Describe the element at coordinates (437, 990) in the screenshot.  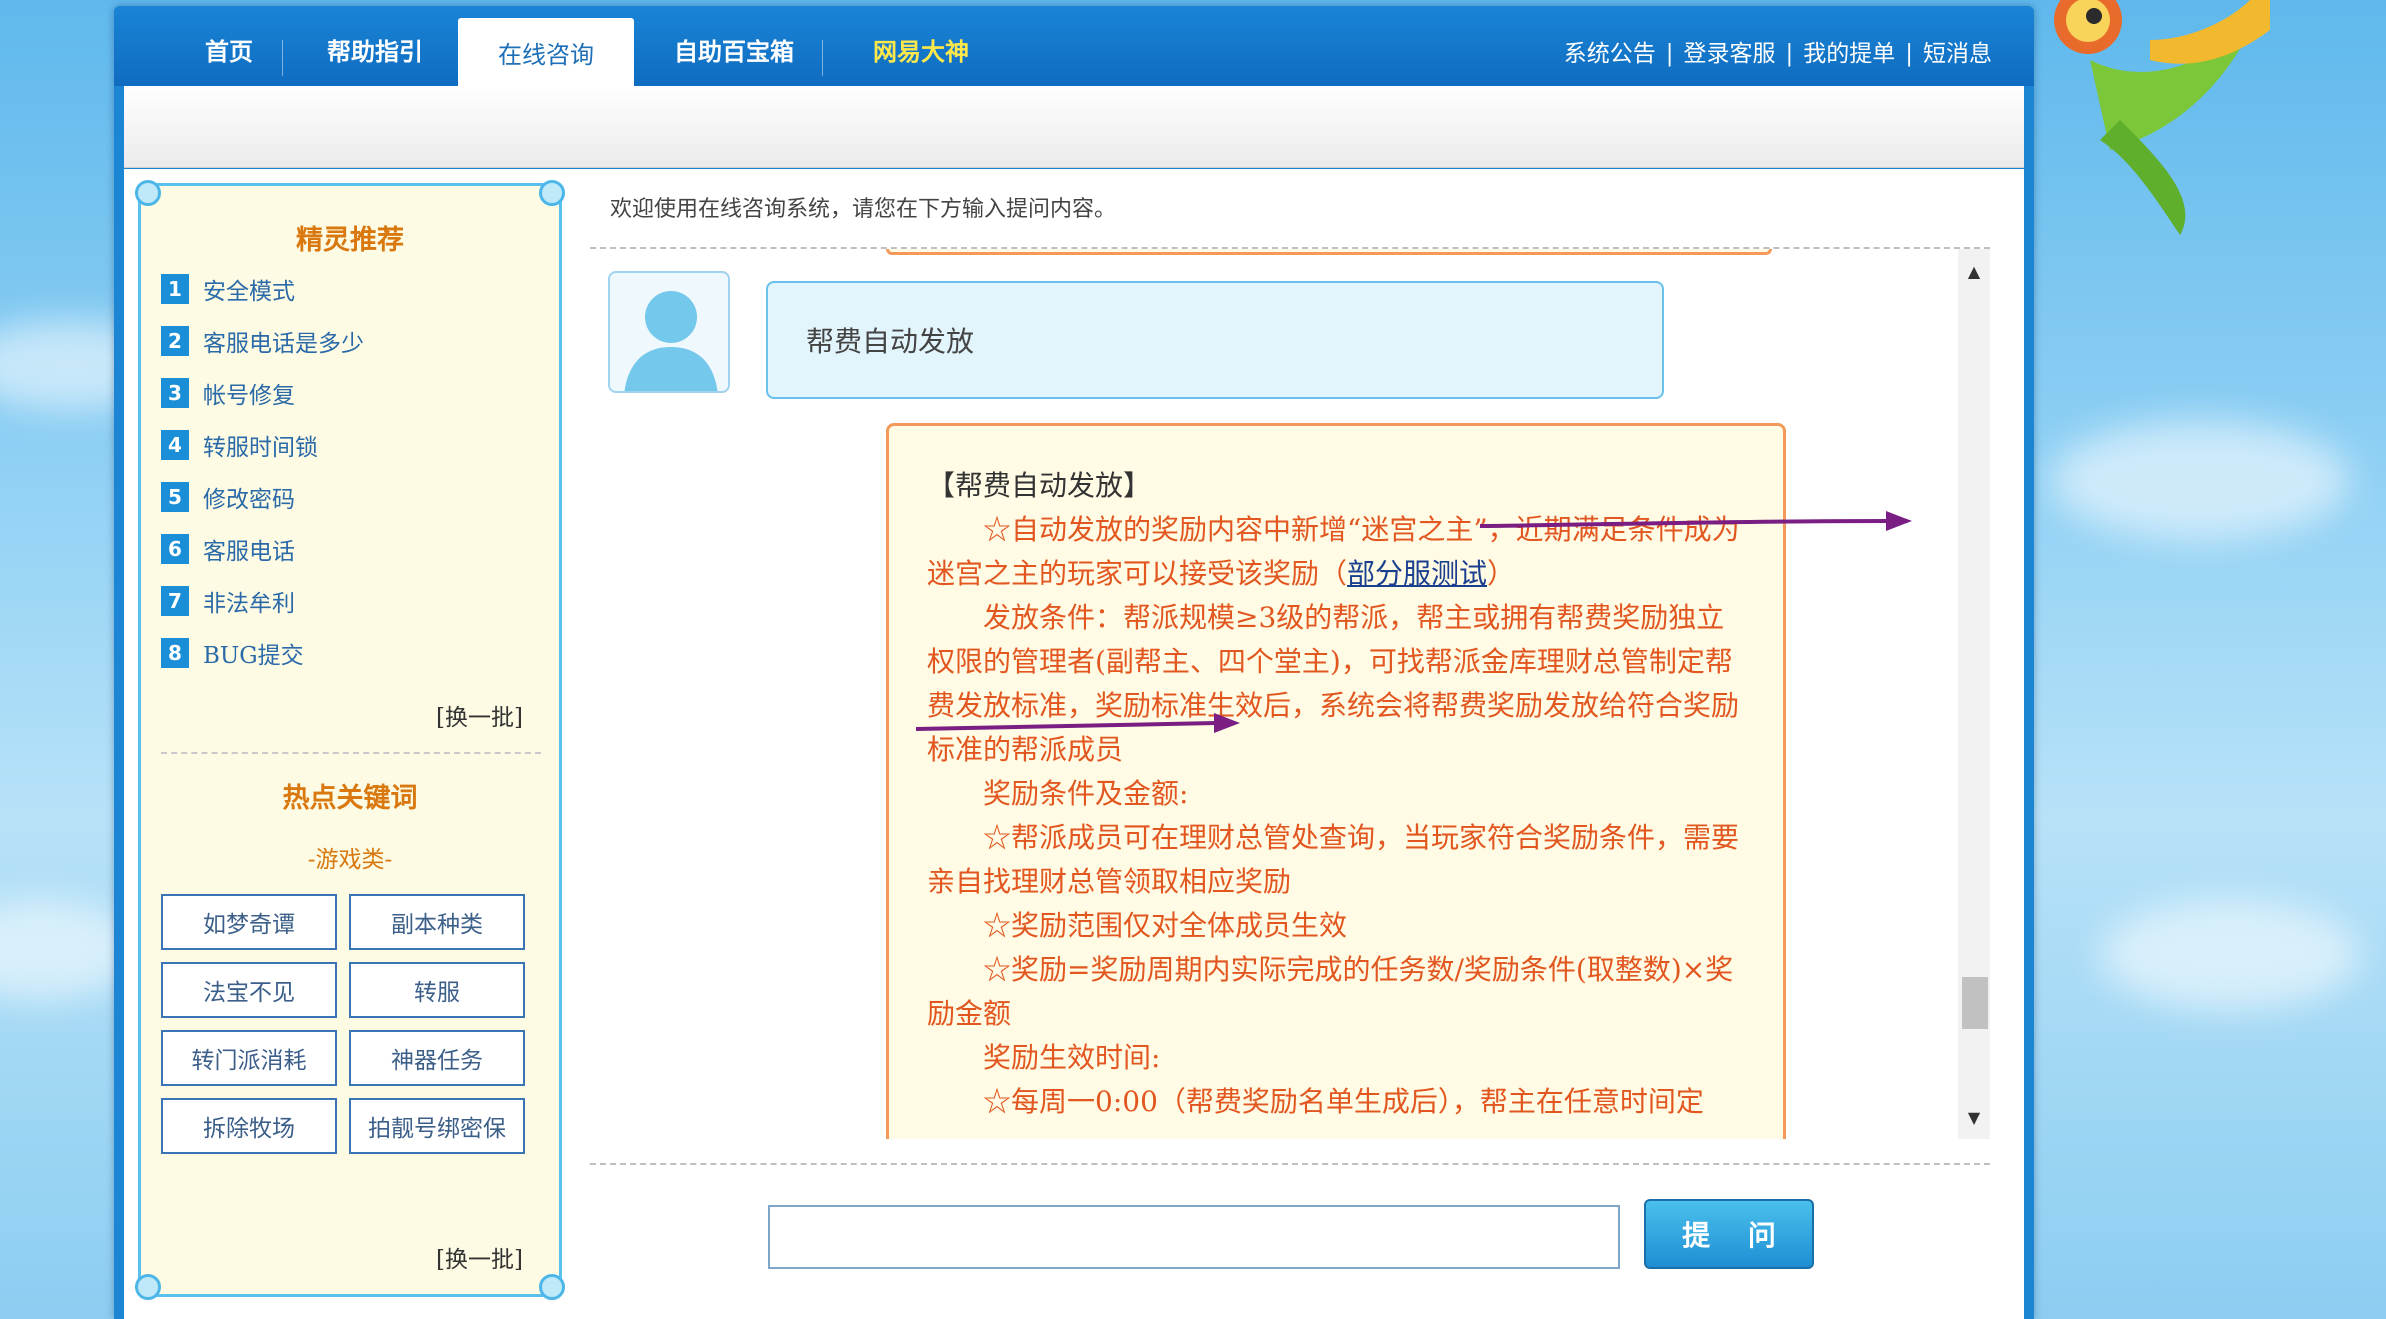
I see `keyword-button: 转服` at that location.